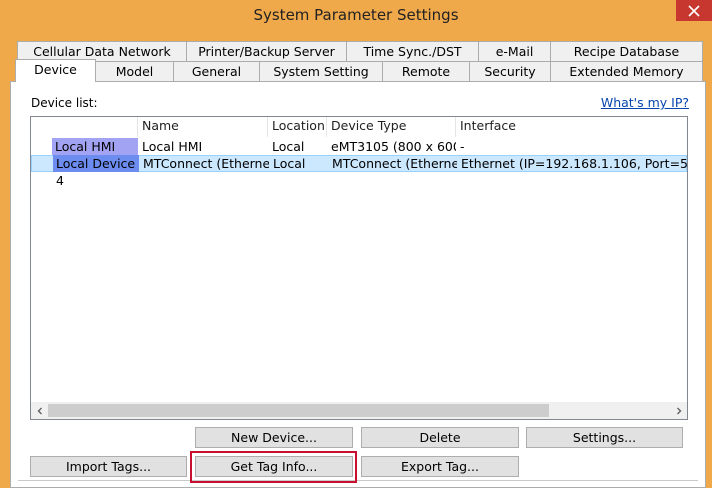 The width and height of the screenshot is (712, 488). What do you see at coordinates (391, 127) in the screenshot?
I see `column-header-device-type: Device Type` at bounding box center [391, 127].